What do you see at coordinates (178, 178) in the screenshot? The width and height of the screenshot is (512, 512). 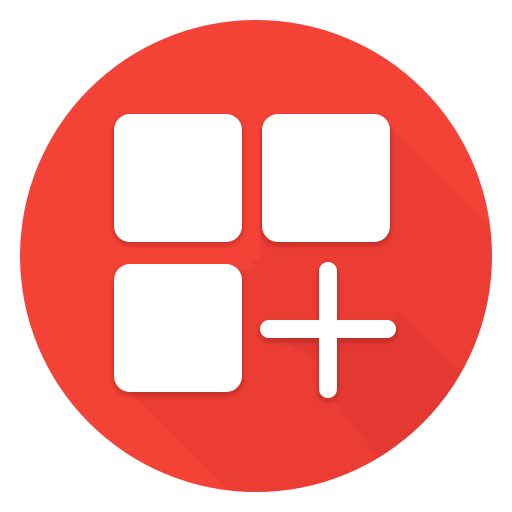 I see `tile-top-left` at bounding box center [178, 178].